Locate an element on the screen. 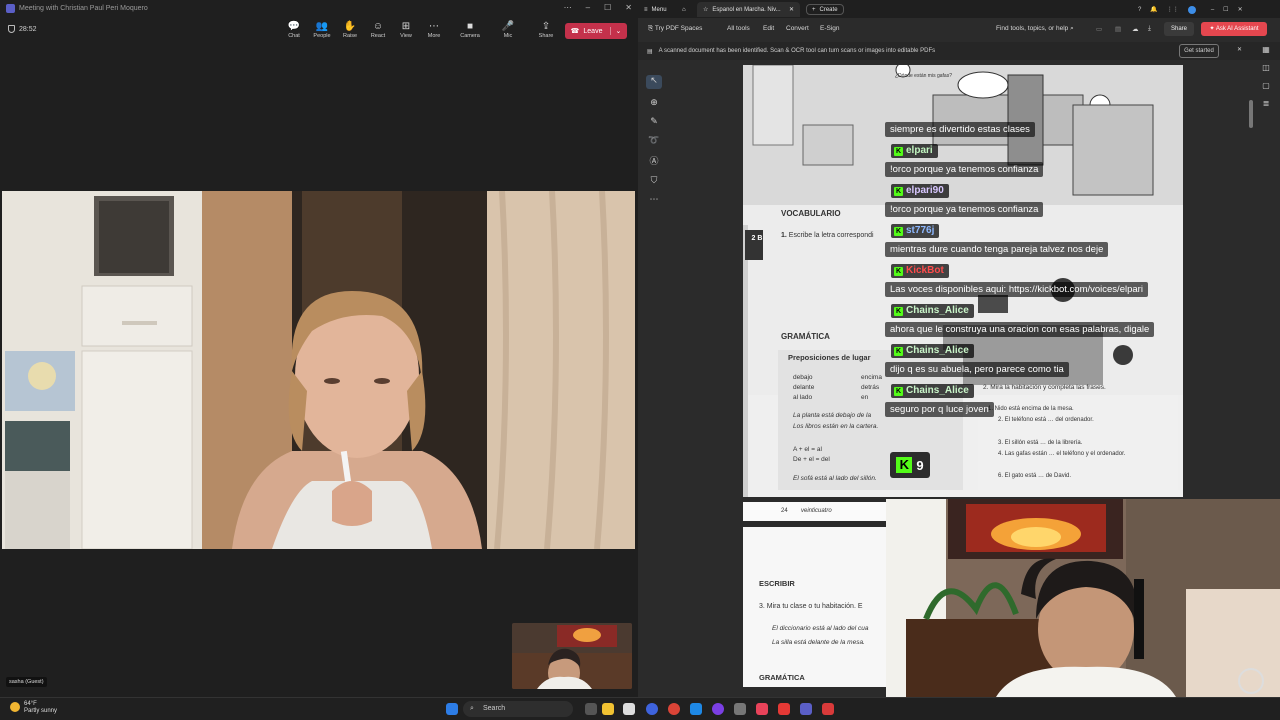 The width and height of the screenshot is (1280, 720). select-cursor-icon: ↖ is located at coordinates (654, 82).